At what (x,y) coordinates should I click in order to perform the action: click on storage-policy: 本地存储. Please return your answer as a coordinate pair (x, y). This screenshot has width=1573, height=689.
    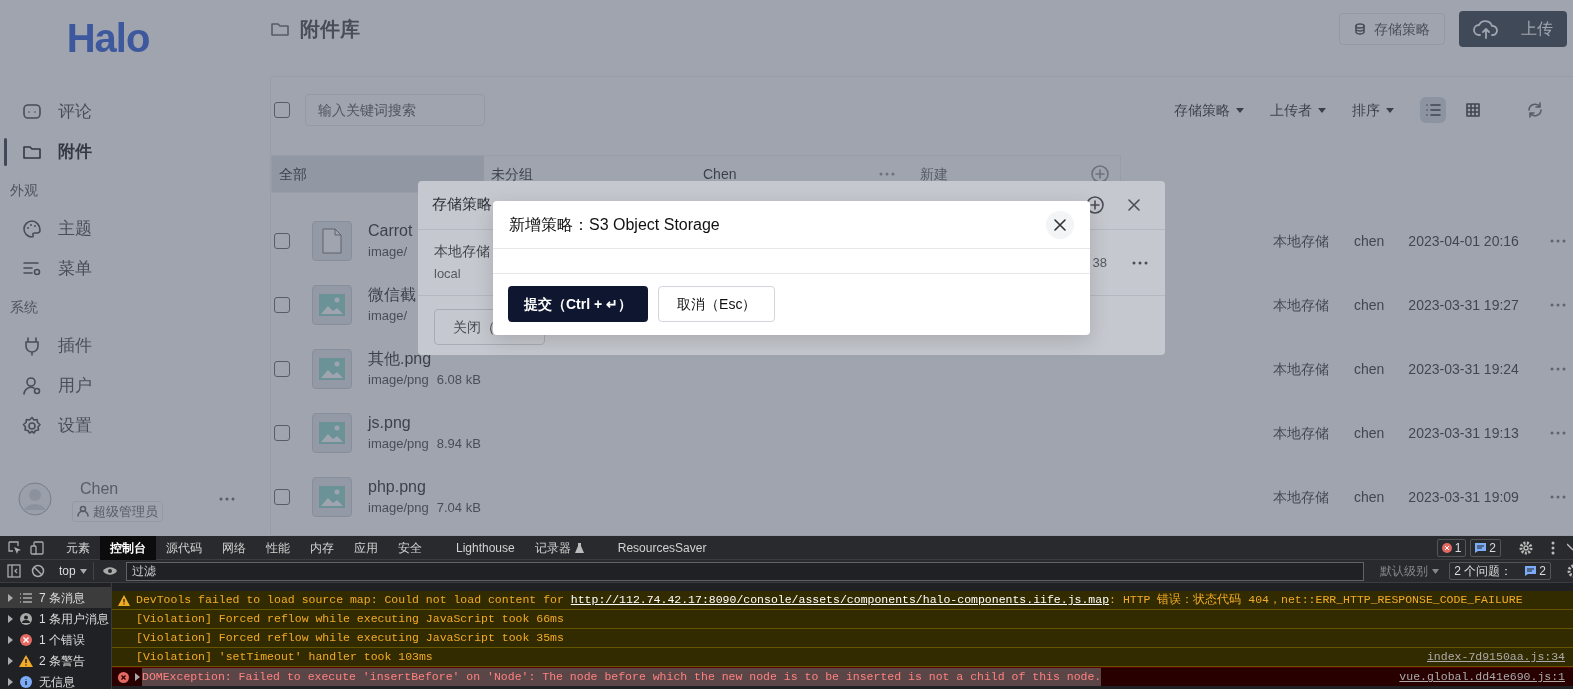
    Looking at the image, I should click on (1301, 433).